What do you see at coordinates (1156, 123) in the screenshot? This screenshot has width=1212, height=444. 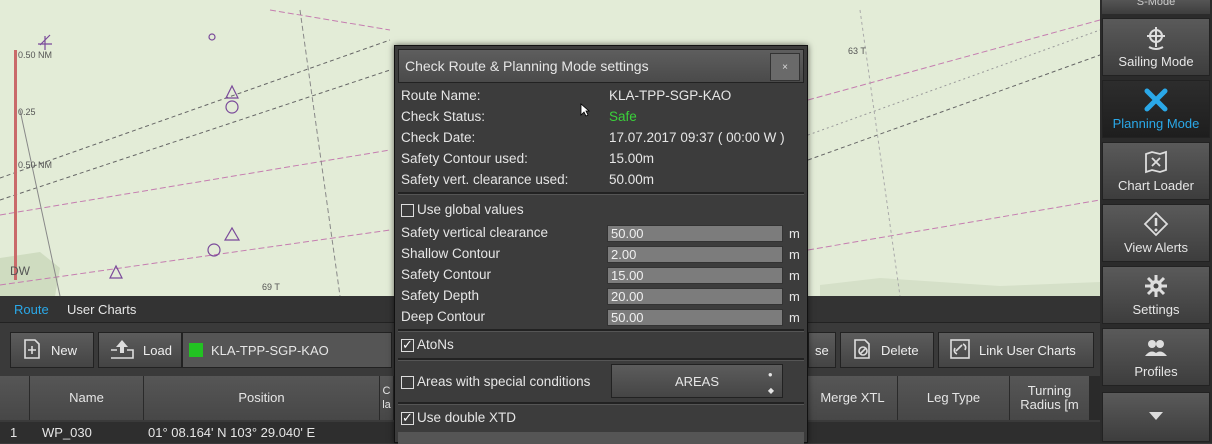 I see `planning-mode-label: Planning Mode` at bounding box center [1156, 123].